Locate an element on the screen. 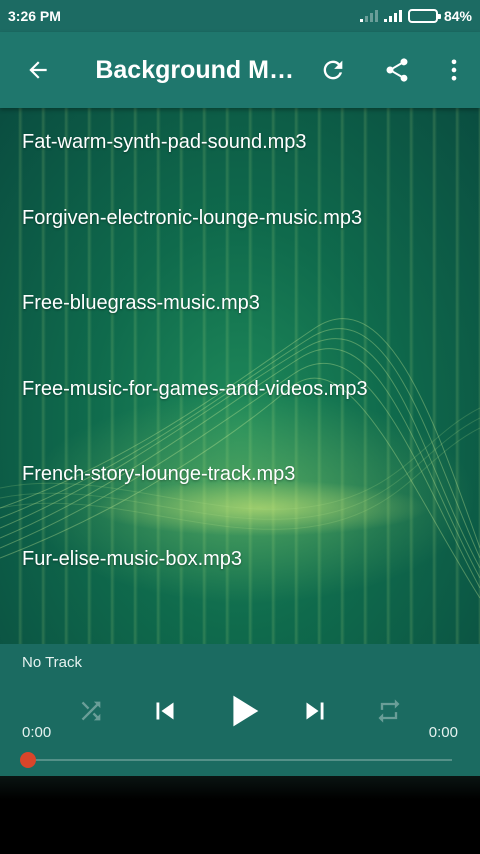 This screenshot has height=854, width=480. shuffle-button is located at coordinates (91, 711).